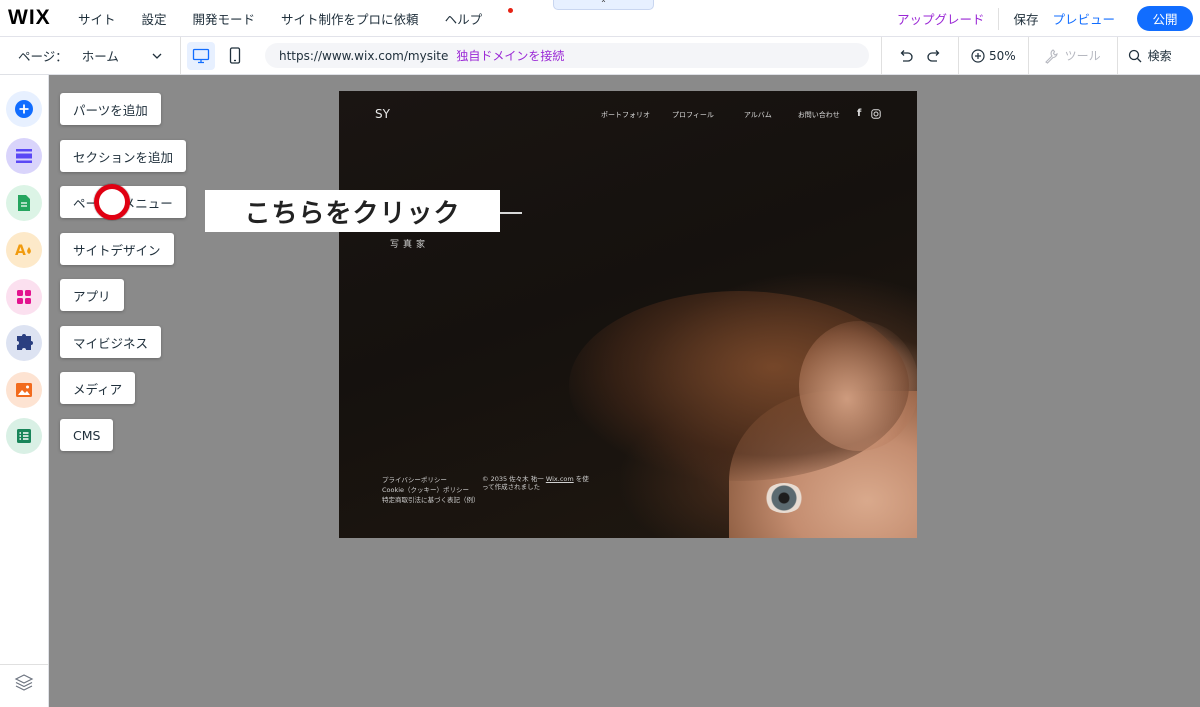 The width and height of the screenshot is (1200, 707). I want to click on rail-add-button, so click(24, 109).